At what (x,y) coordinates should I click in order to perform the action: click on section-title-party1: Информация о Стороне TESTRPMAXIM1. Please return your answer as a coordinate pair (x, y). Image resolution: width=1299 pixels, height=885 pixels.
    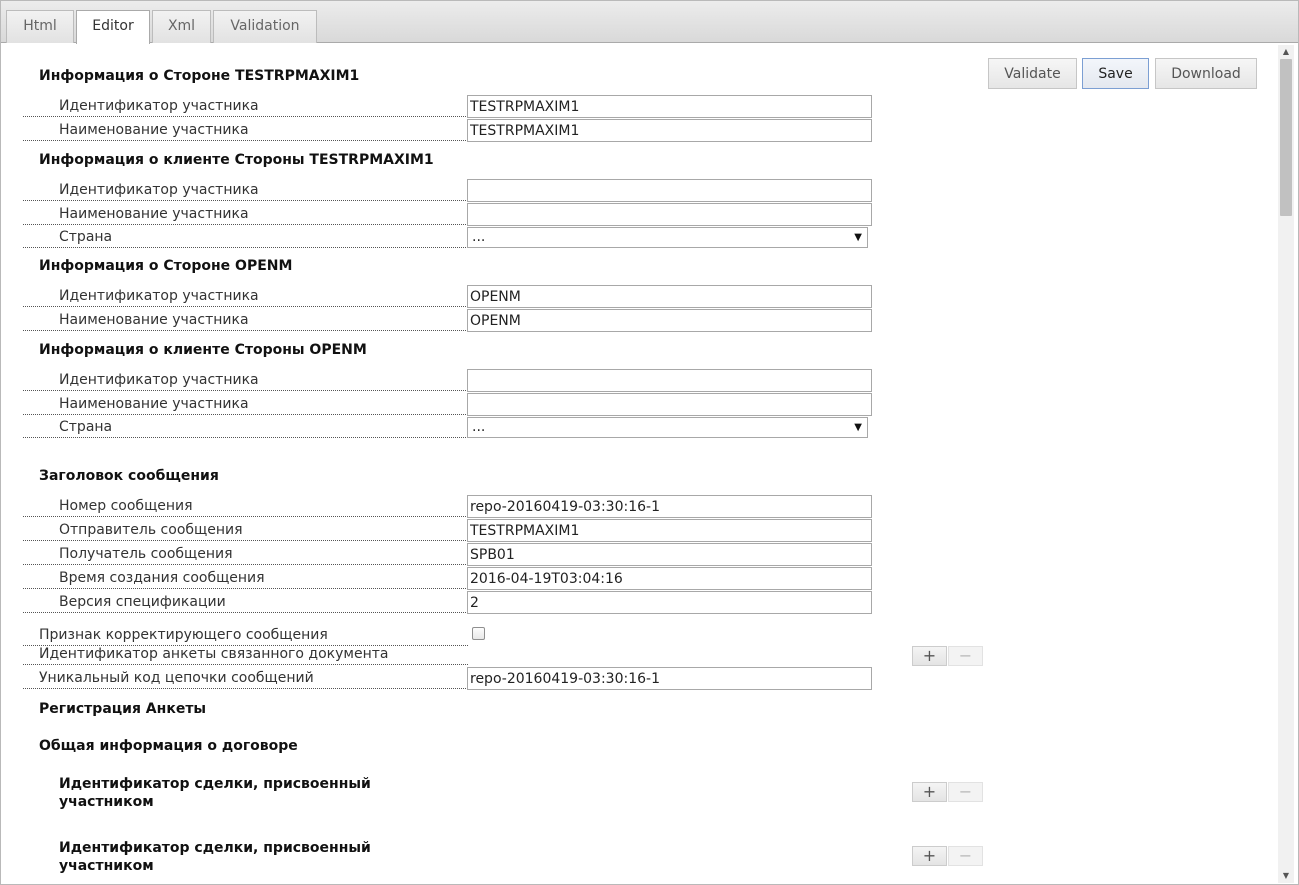
    Looking at the image, I should click on (199, 76).